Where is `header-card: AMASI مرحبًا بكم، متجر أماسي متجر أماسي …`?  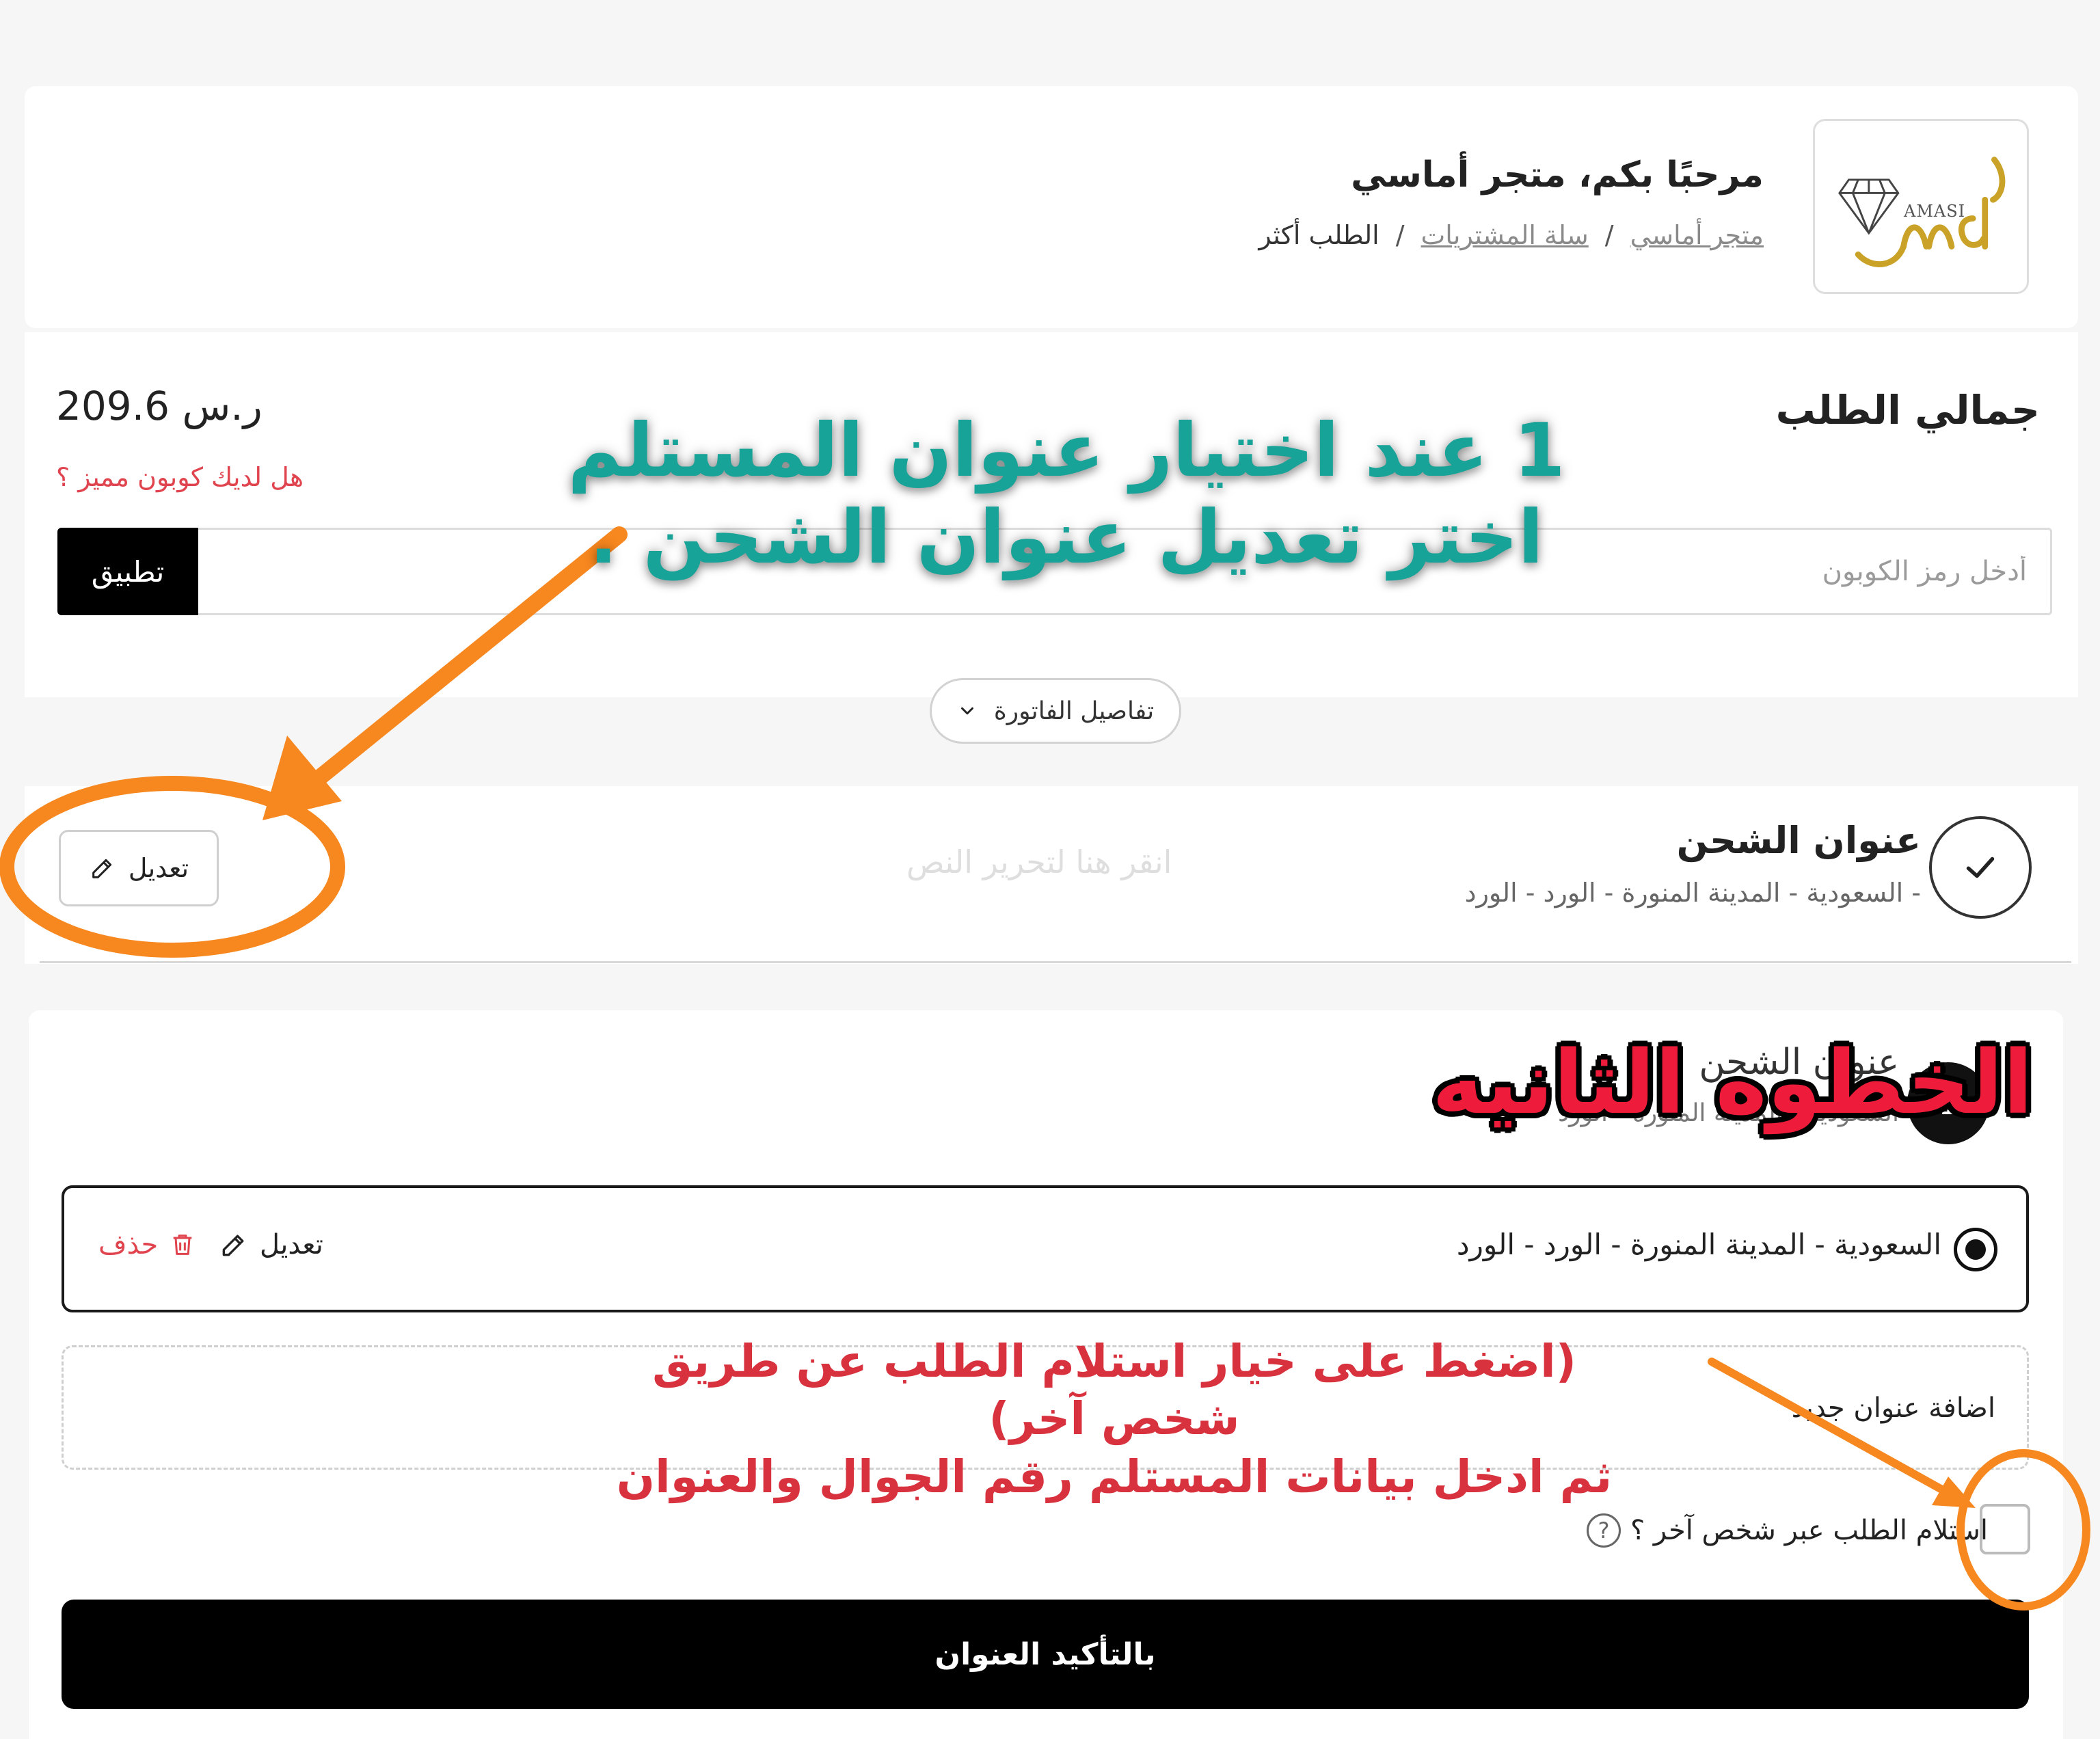
header-card: AMASI مرحبًا بكم، متجر أماسي متجر أماسي … is located at coordinates (1051, 207).